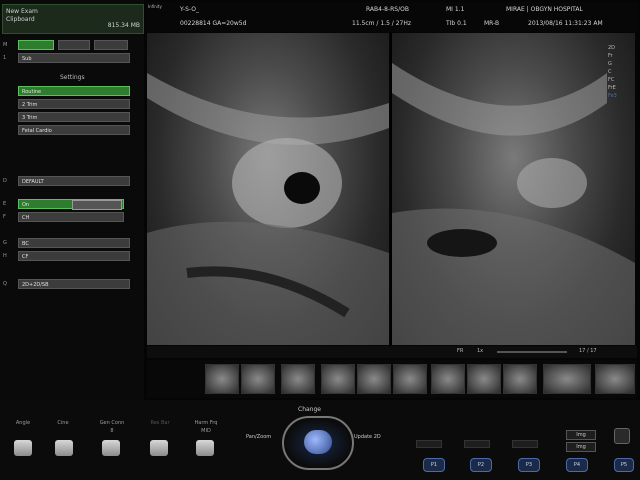  I want to click on mini-status-row, so click(491, 444).